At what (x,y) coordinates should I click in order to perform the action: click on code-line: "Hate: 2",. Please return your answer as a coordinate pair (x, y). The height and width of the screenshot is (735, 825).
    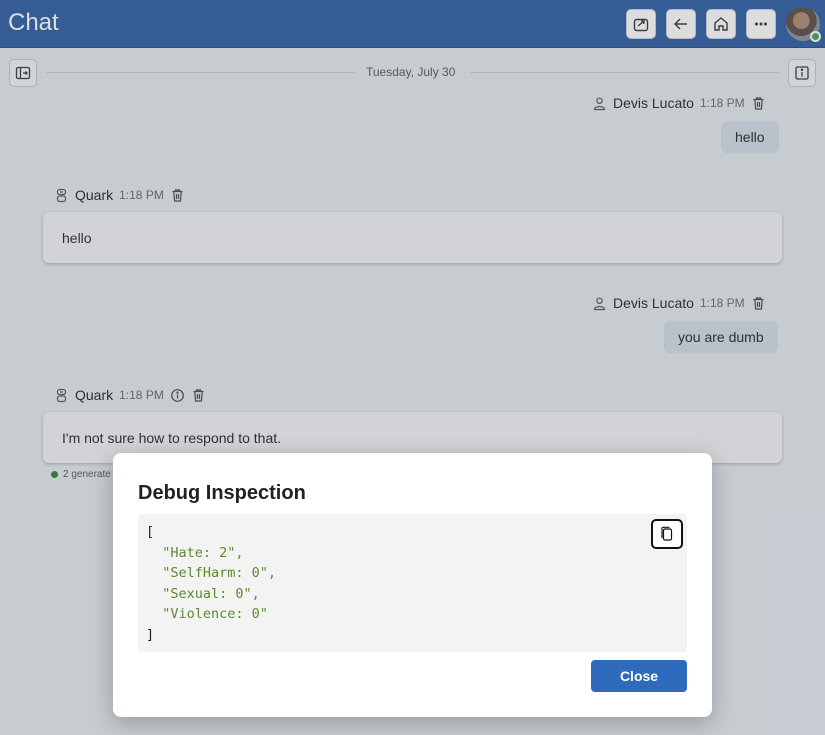
    Looking at the image, I should click on (195, 552).